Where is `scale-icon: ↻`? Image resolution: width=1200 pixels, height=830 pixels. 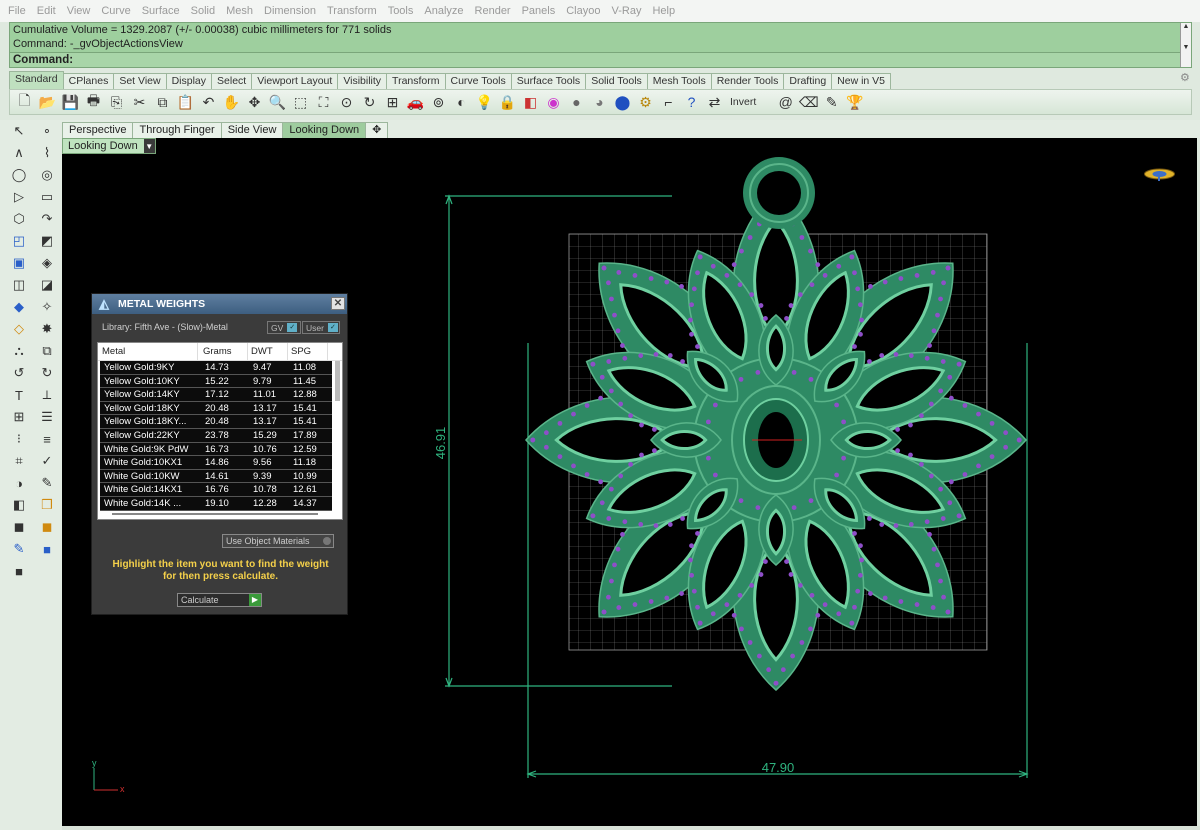
scale-icon: ↻ is located at coordinates (47, 373).